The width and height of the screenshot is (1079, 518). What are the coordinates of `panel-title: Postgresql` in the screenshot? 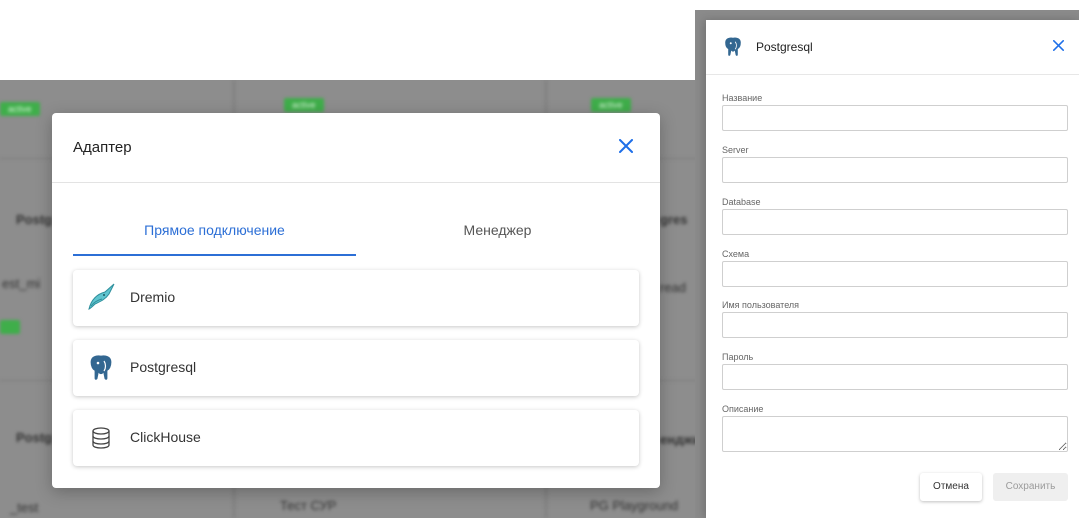 It's located at (784, 47).